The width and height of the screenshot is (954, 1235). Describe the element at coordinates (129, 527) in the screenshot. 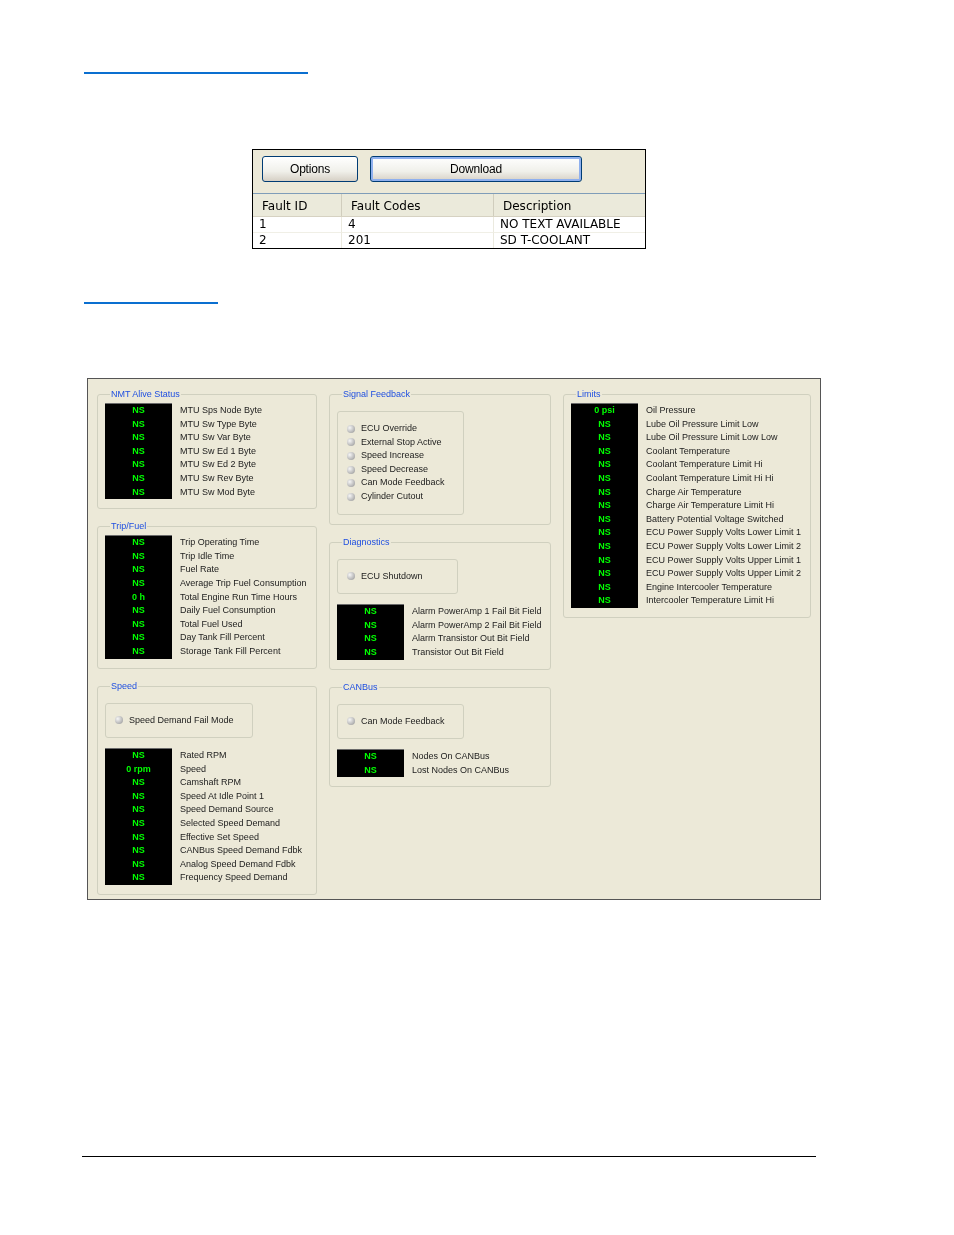

I see `group-title: Trip/Fuel` at that location.